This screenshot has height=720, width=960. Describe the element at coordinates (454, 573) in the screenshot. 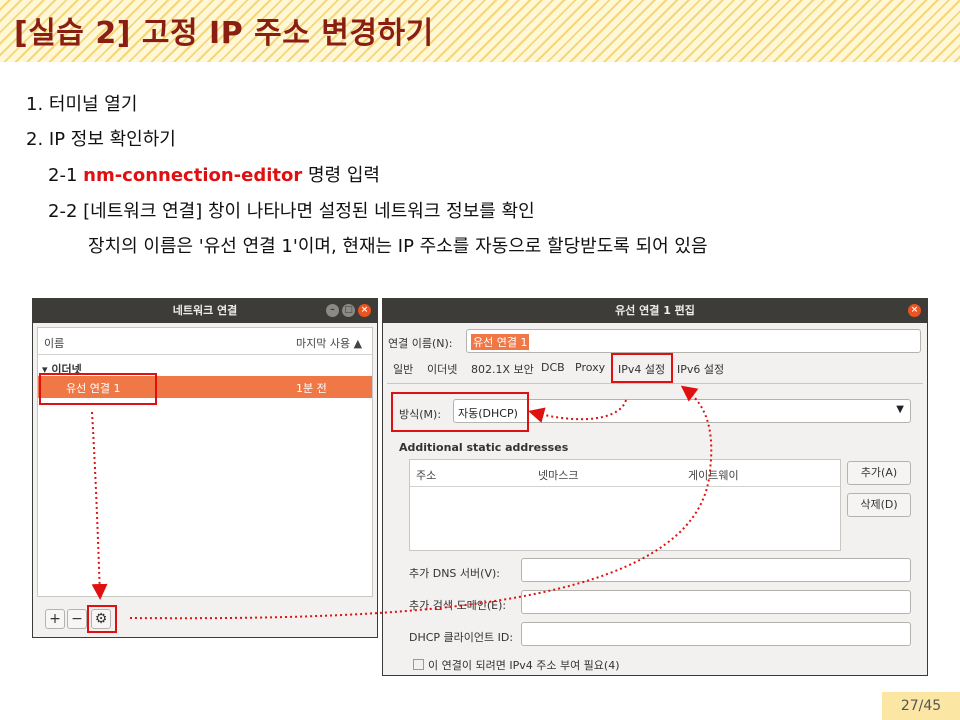

I see `dns-label: 추가 DNS 서버(V):` at that location.